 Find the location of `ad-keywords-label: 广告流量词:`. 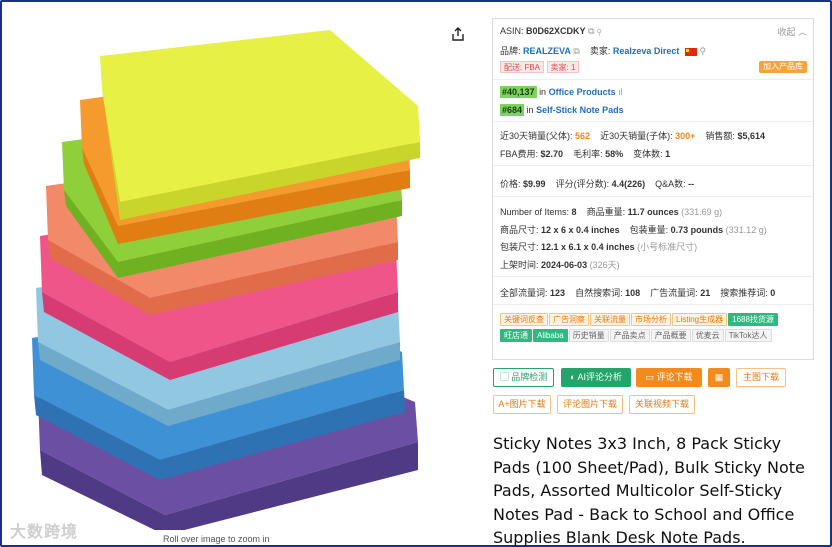

ad-keywords-label: 广告流量词: is located at coordinates (674, 293).